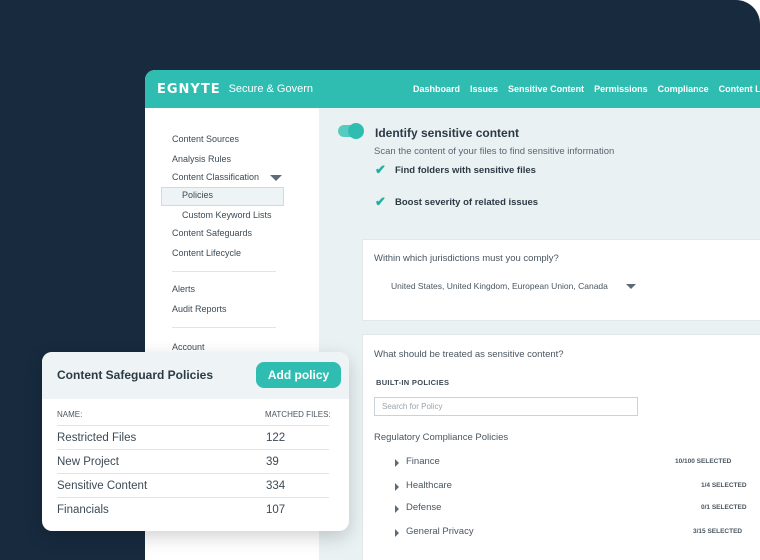 The image size is (760, 560). Describe the element at coordinates (183, 289) in the screenshot. I see `sidebar-item-alerts: Alerts` at that location.